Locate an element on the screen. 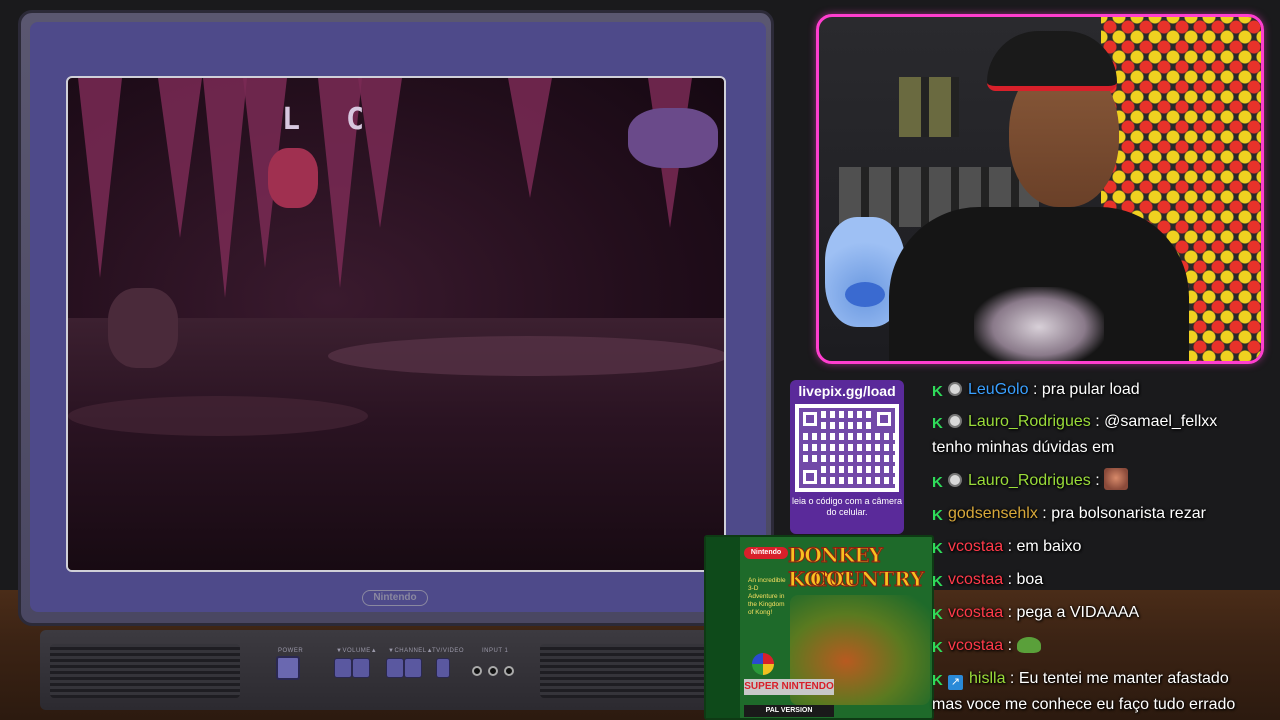 This screenshot has height=720, width=1280. chat-text: : pra bolsonarista rezar is located at coordinates (1124, 513).